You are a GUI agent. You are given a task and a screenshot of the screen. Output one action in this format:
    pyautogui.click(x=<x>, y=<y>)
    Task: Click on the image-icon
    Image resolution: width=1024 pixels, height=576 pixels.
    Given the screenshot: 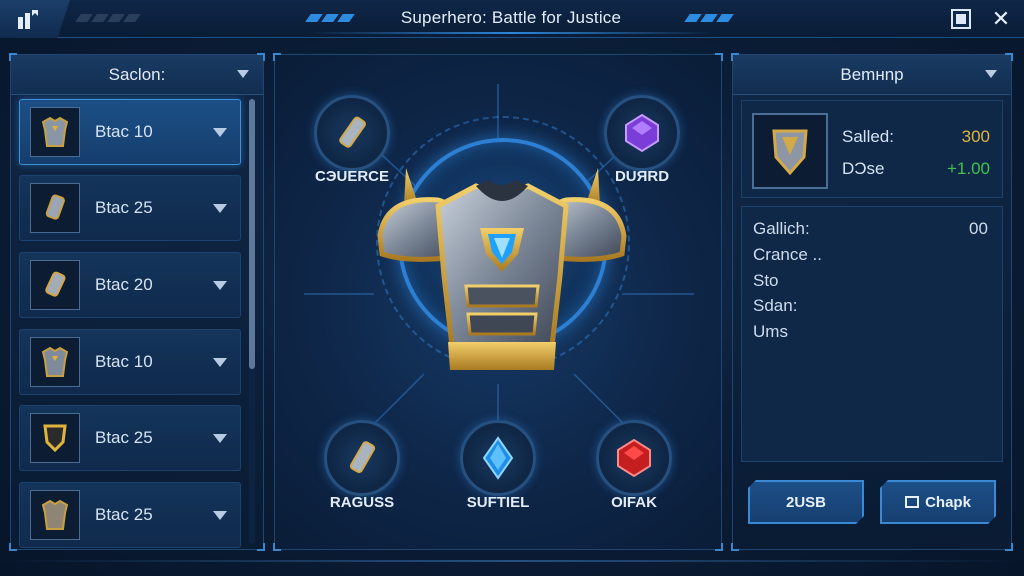 What is the action you would take?
    pyautogui.click(x=912, y=502)
    